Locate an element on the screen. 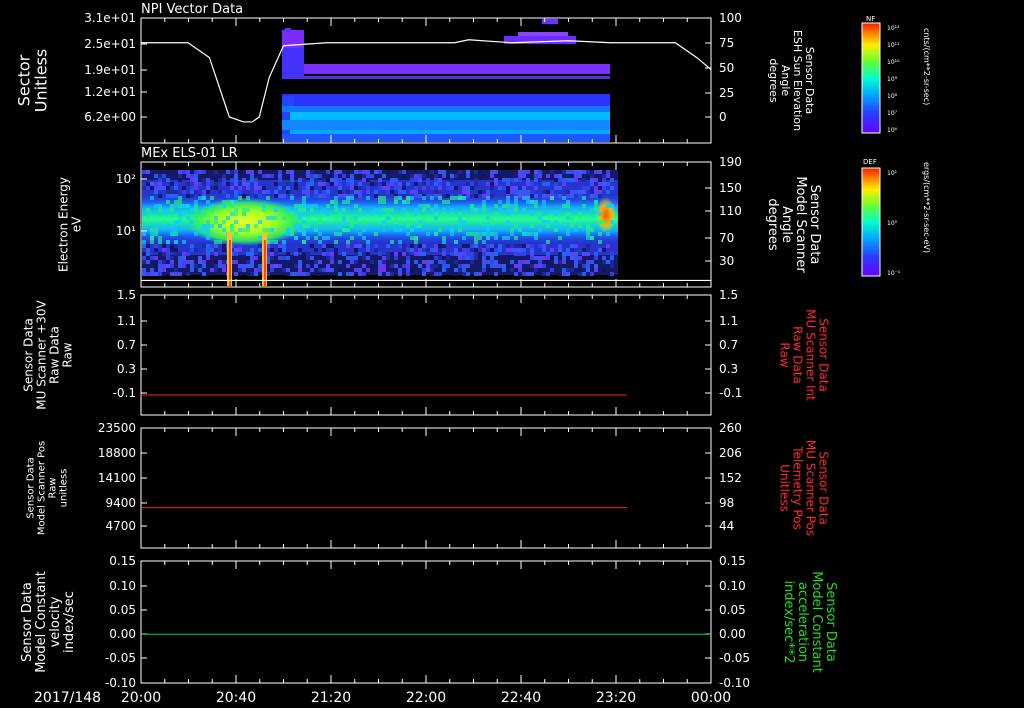  p1-ytick-label: 2.5e+01 is located at coordinates (110, 44).